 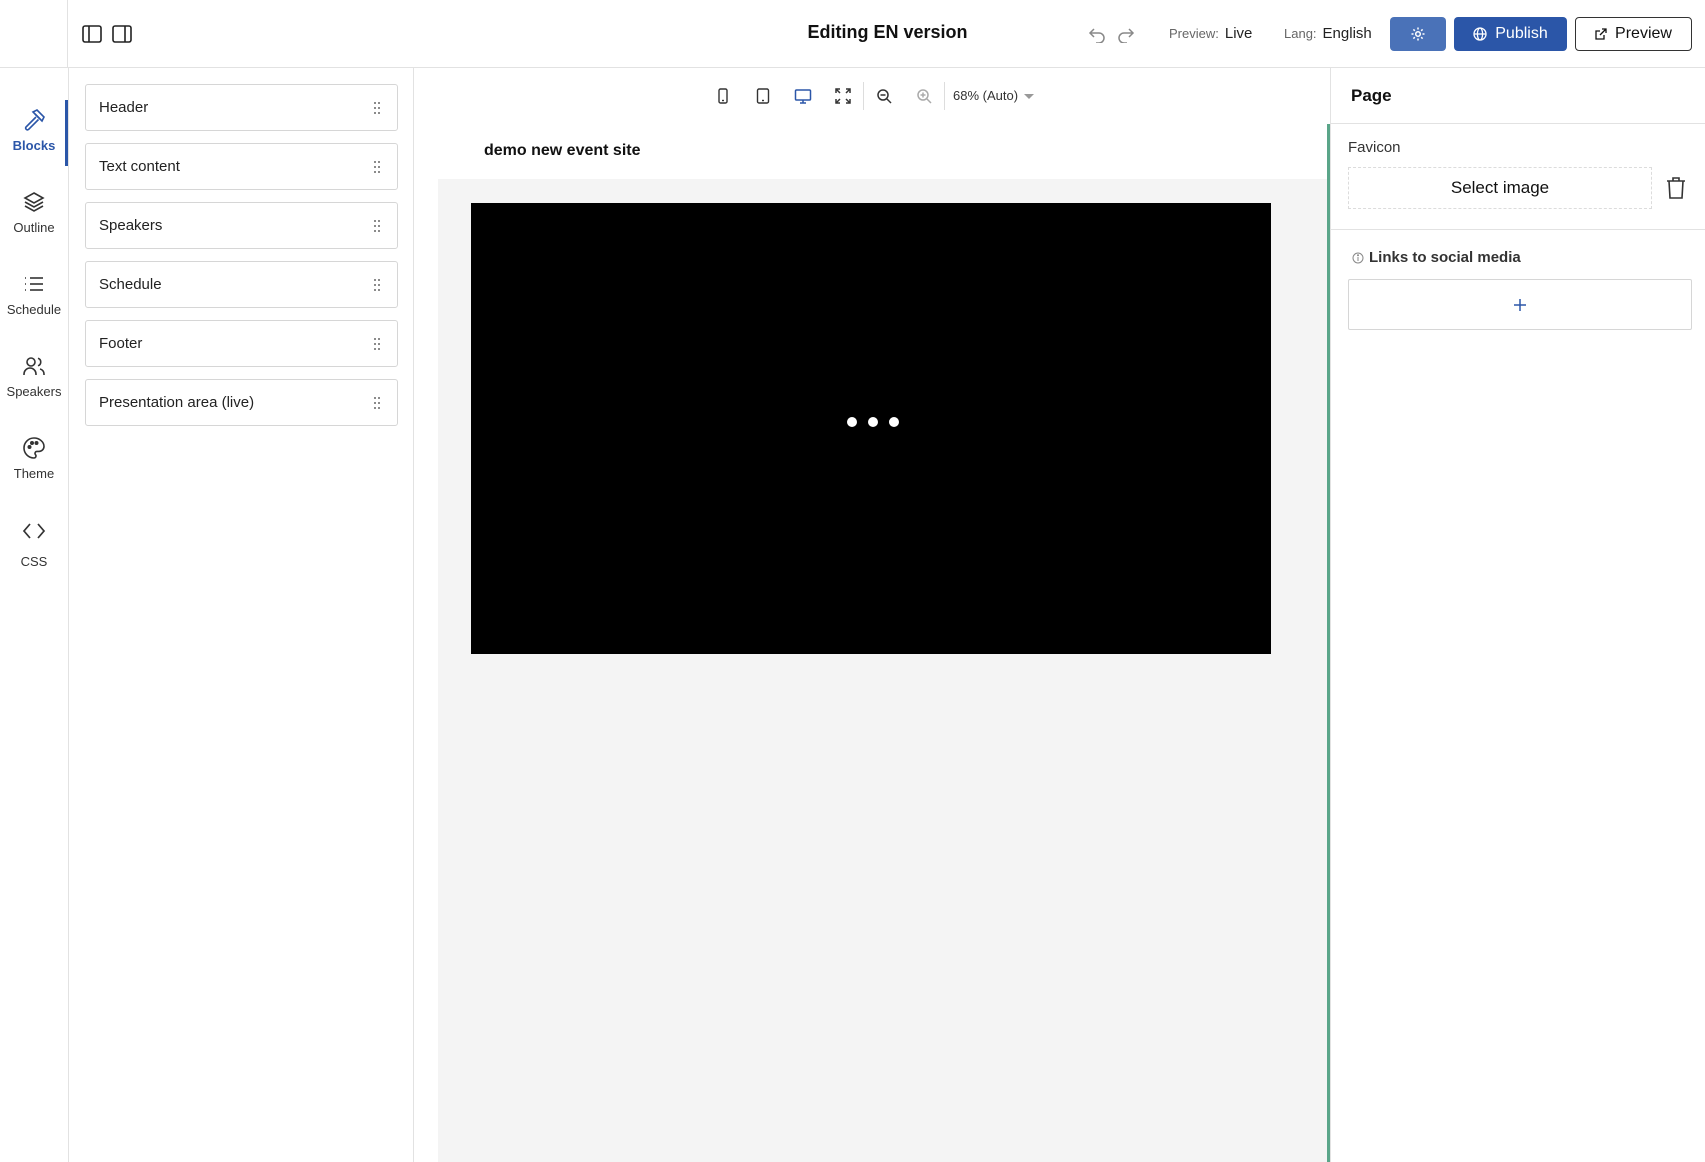 I want to click on info-icon, so click(x=1358, y=257).